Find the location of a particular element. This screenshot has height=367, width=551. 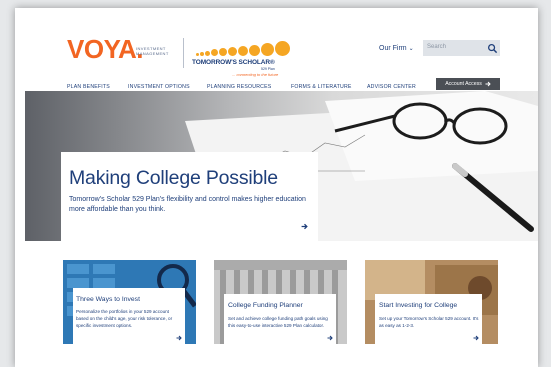

voya-logo-subtitle: INVESTMENT MANAGEMENT is located at coordinates (156, 51).